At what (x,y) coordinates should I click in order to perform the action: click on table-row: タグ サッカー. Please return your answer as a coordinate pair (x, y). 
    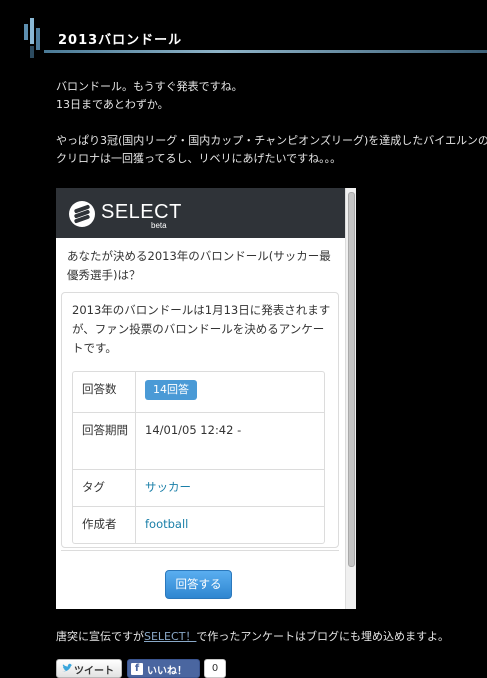
    Looking at the image, I should click on (198, 487).